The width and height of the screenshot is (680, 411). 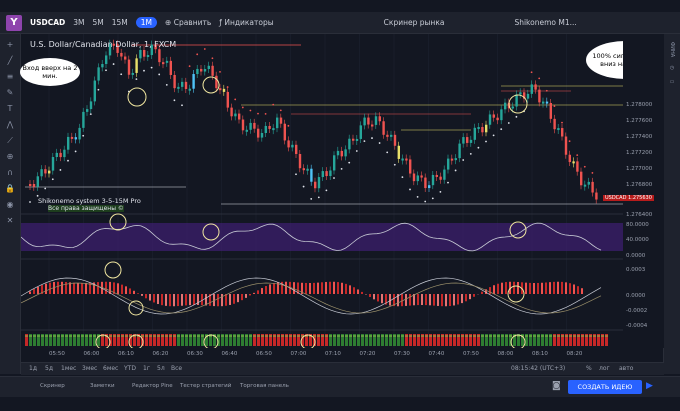 What do you see at coordinates (33, 368) in the screenshot?
I see `range-1d: 1д` at bounding box center [33, 368].